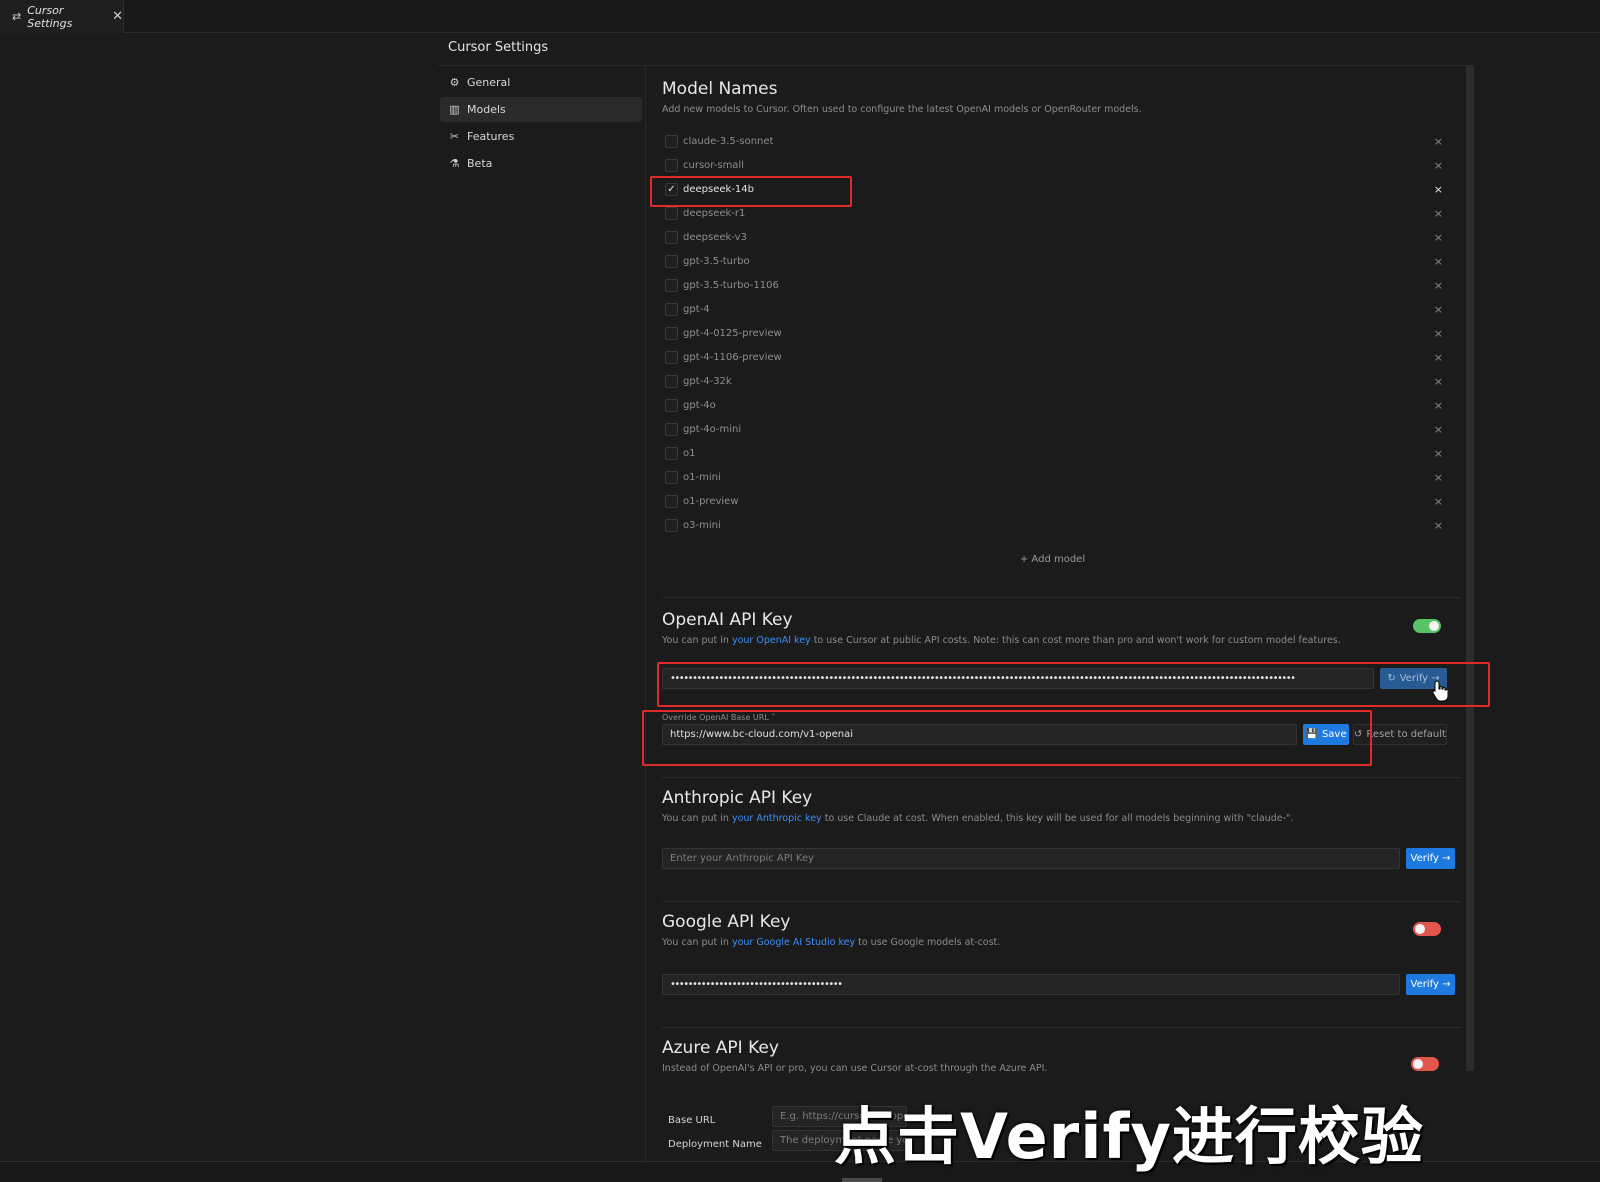 This screenshot has height=1182, width=1600. Describe the element at coordinates (1427, 929) in the screenshot. I see `google-toggle` at that location.